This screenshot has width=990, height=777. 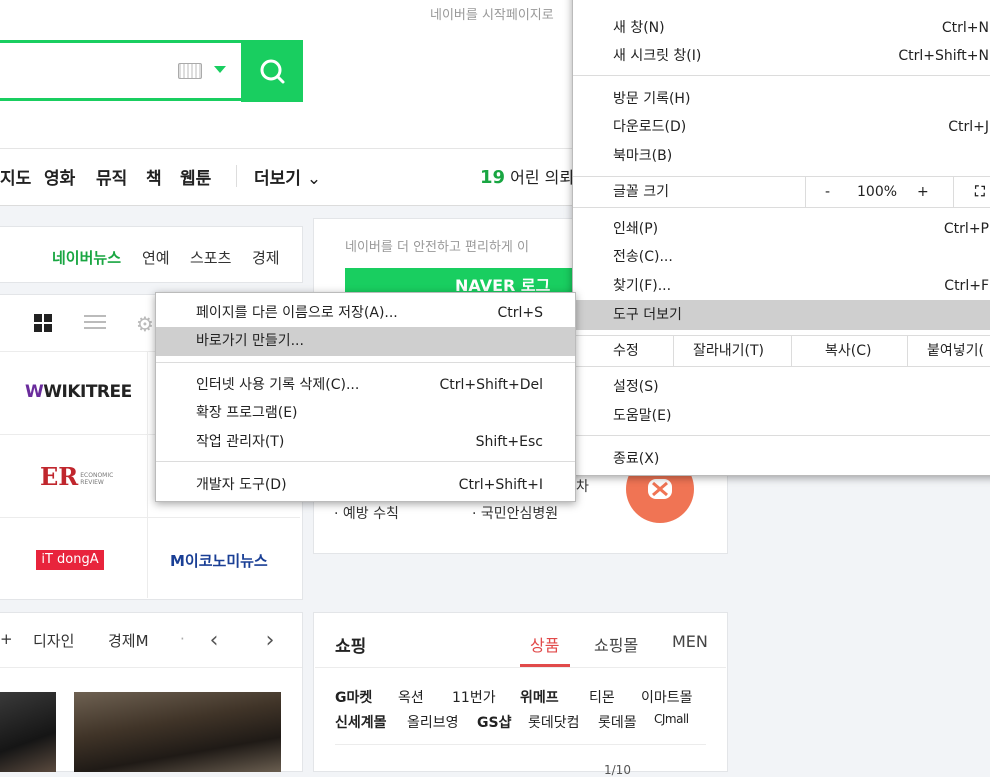 I want to click on autocomplete-toggle-icon, so click(x=220, y=69).